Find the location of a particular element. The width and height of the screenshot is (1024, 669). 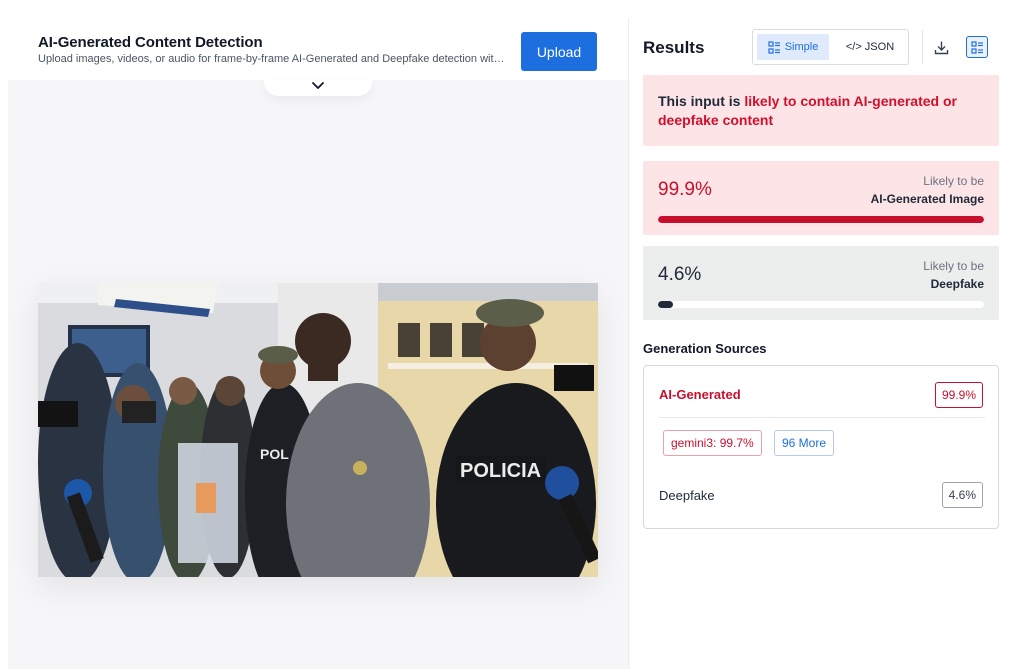

toolbar-separator is located at coordinates (922, 47).